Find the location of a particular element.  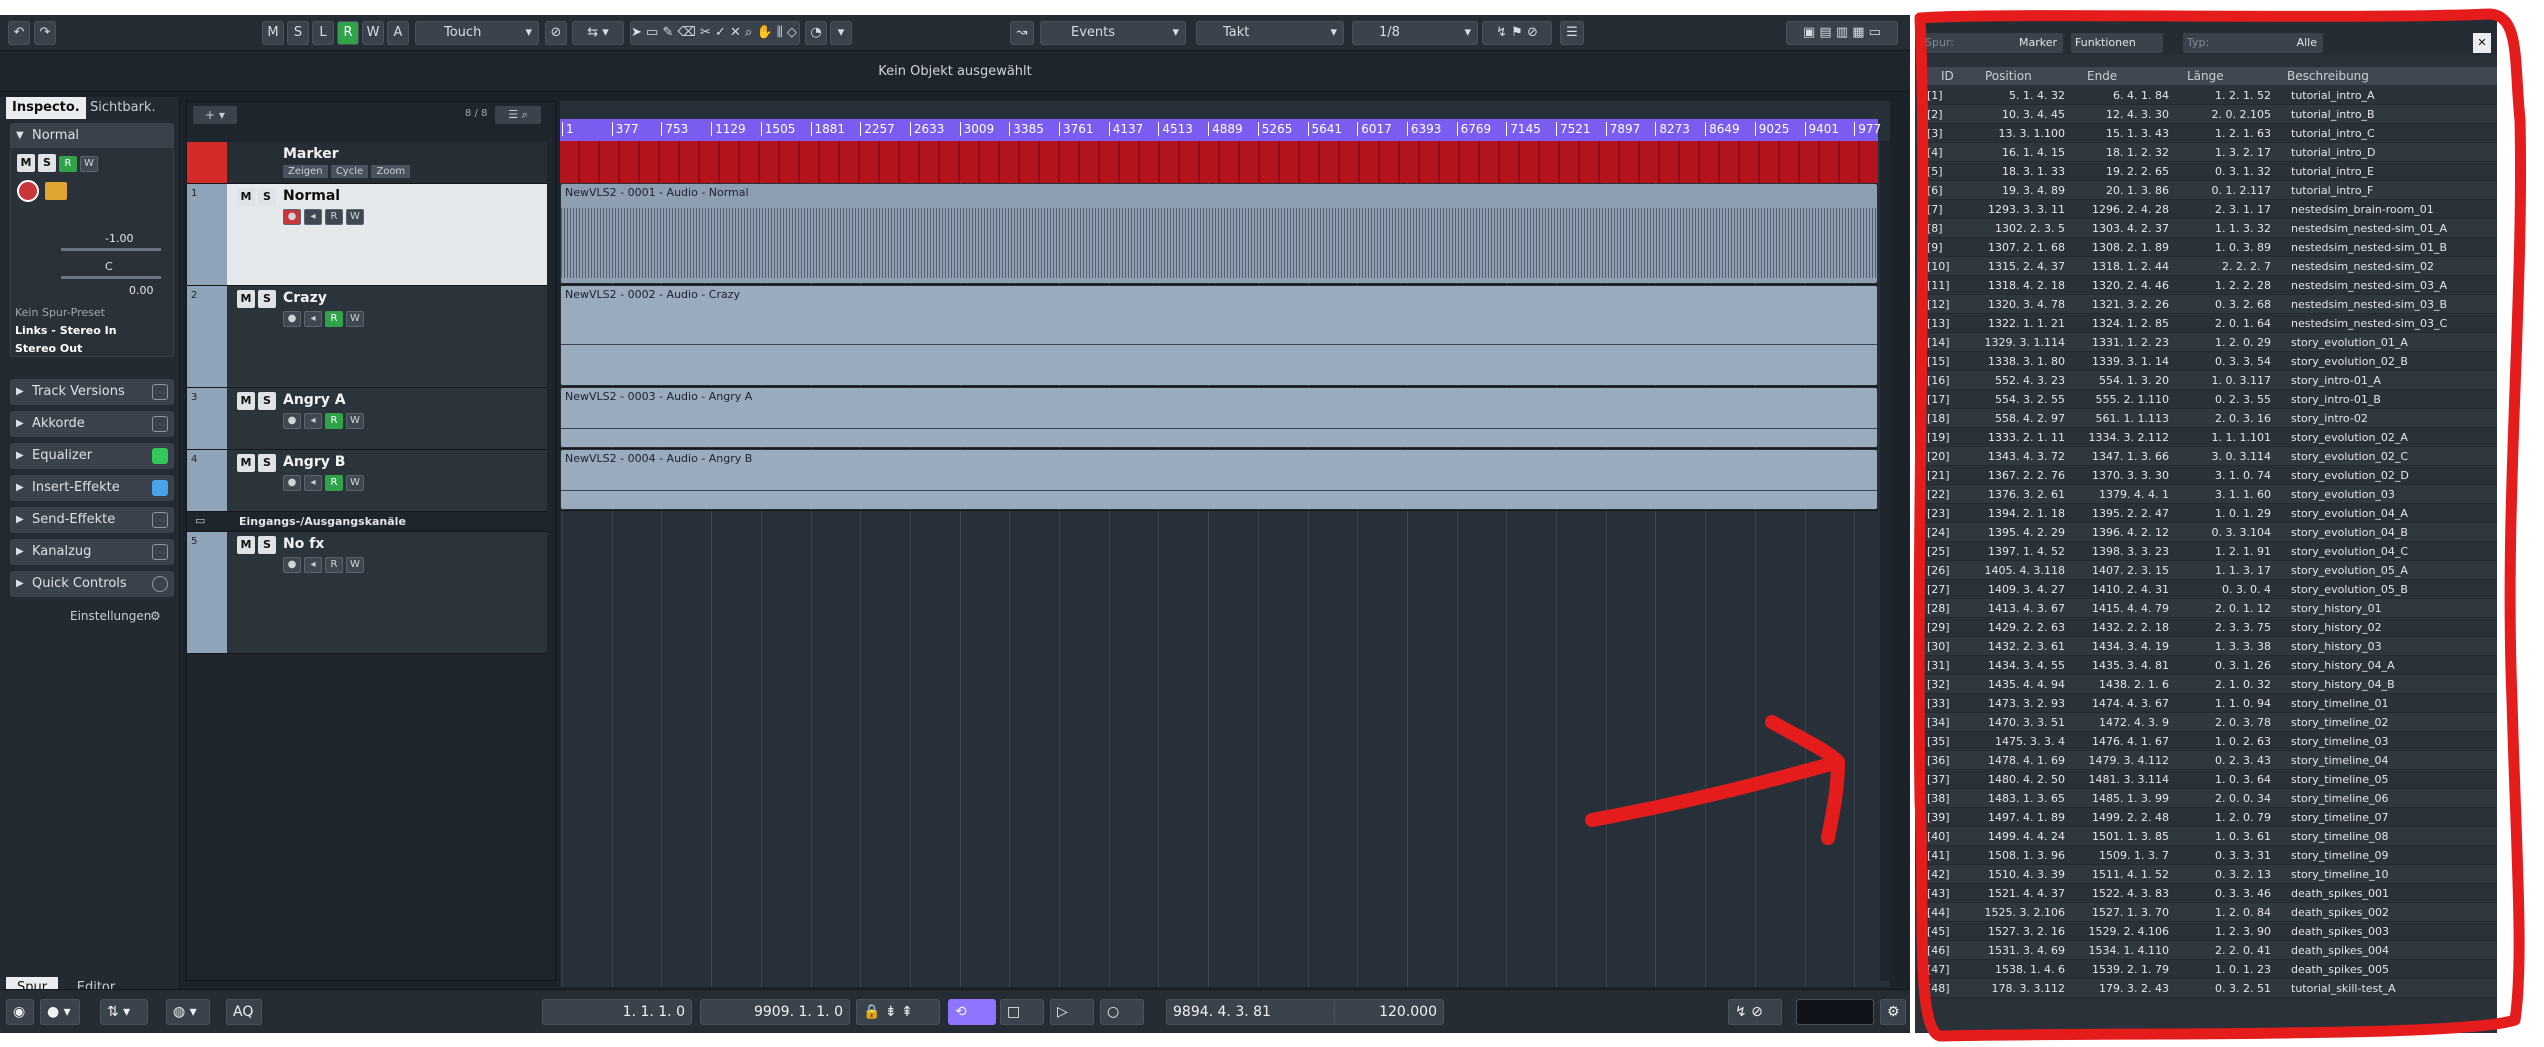

type-select: Typ: Alle is located at coordinates (2253, 43).